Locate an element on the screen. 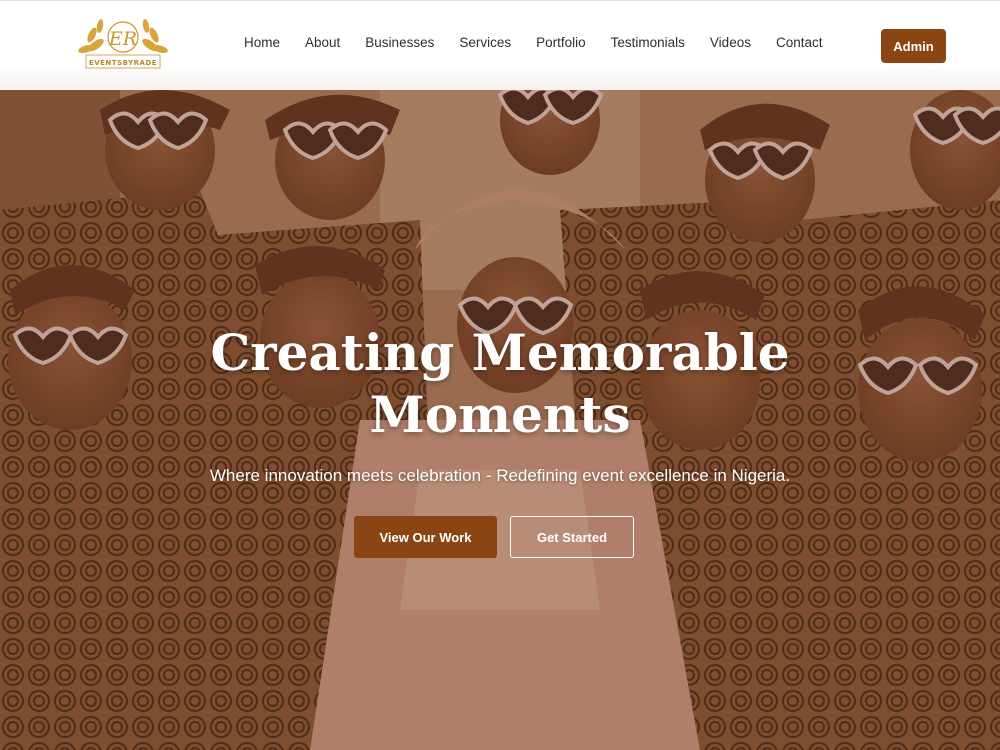 The width and height of the screenshot is (1000, 750). nav-home: Home is located at coordinates (262, 42).